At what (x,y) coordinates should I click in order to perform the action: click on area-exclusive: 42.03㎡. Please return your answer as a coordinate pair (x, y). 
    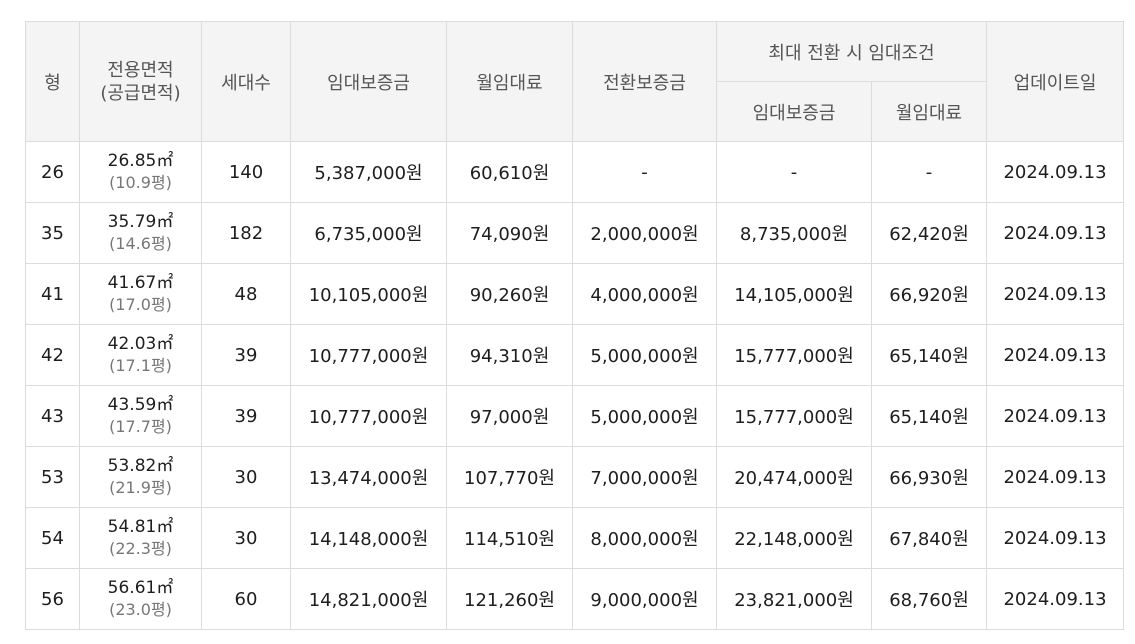
    Looking at the image, I should click on (140, 344).